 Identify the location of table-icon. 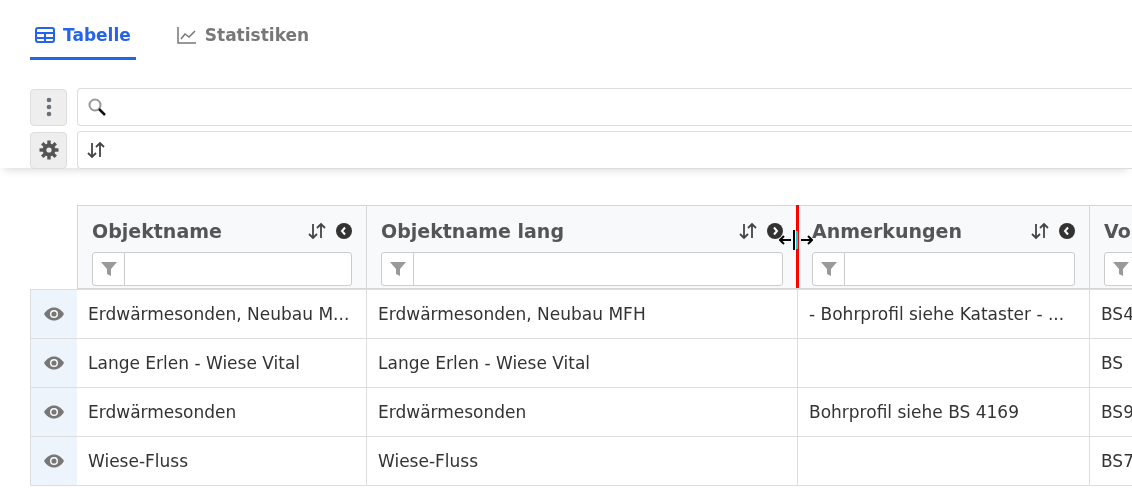
(45, 35).